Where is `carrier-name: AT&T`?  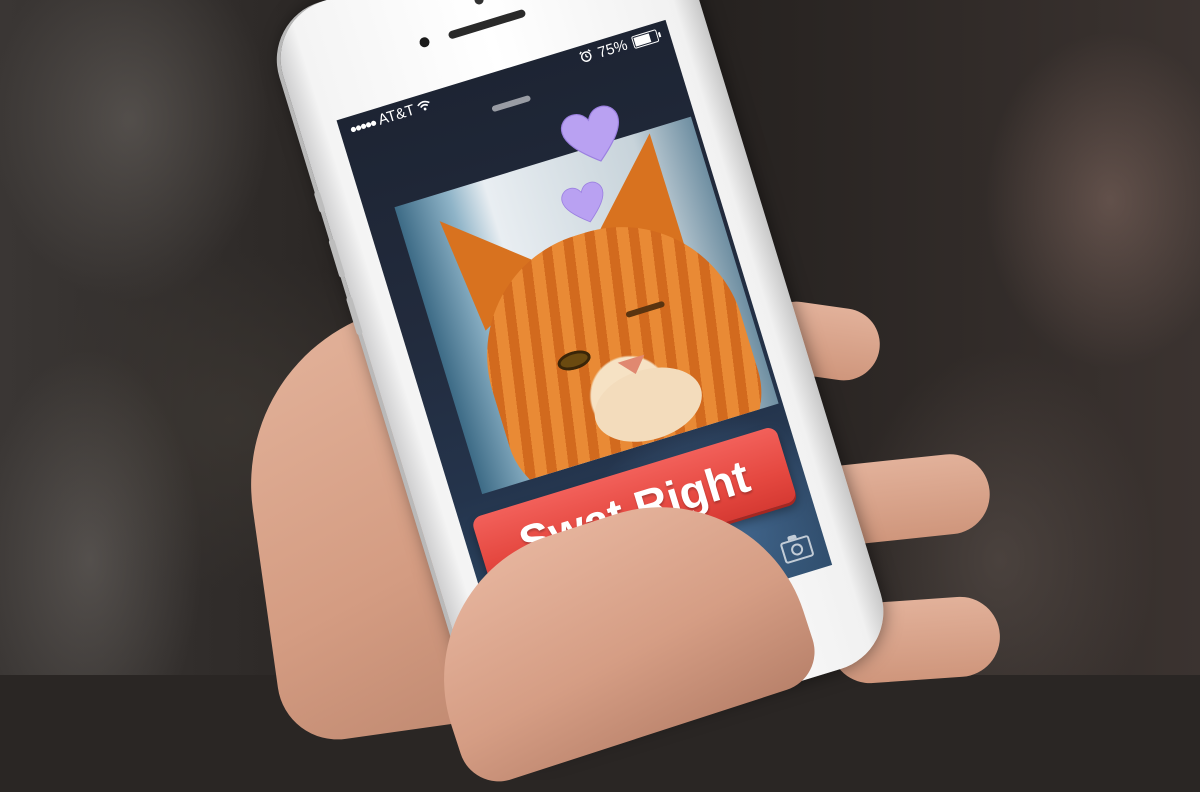
carrier-name: AT&T is located at coordinates (396, 115).